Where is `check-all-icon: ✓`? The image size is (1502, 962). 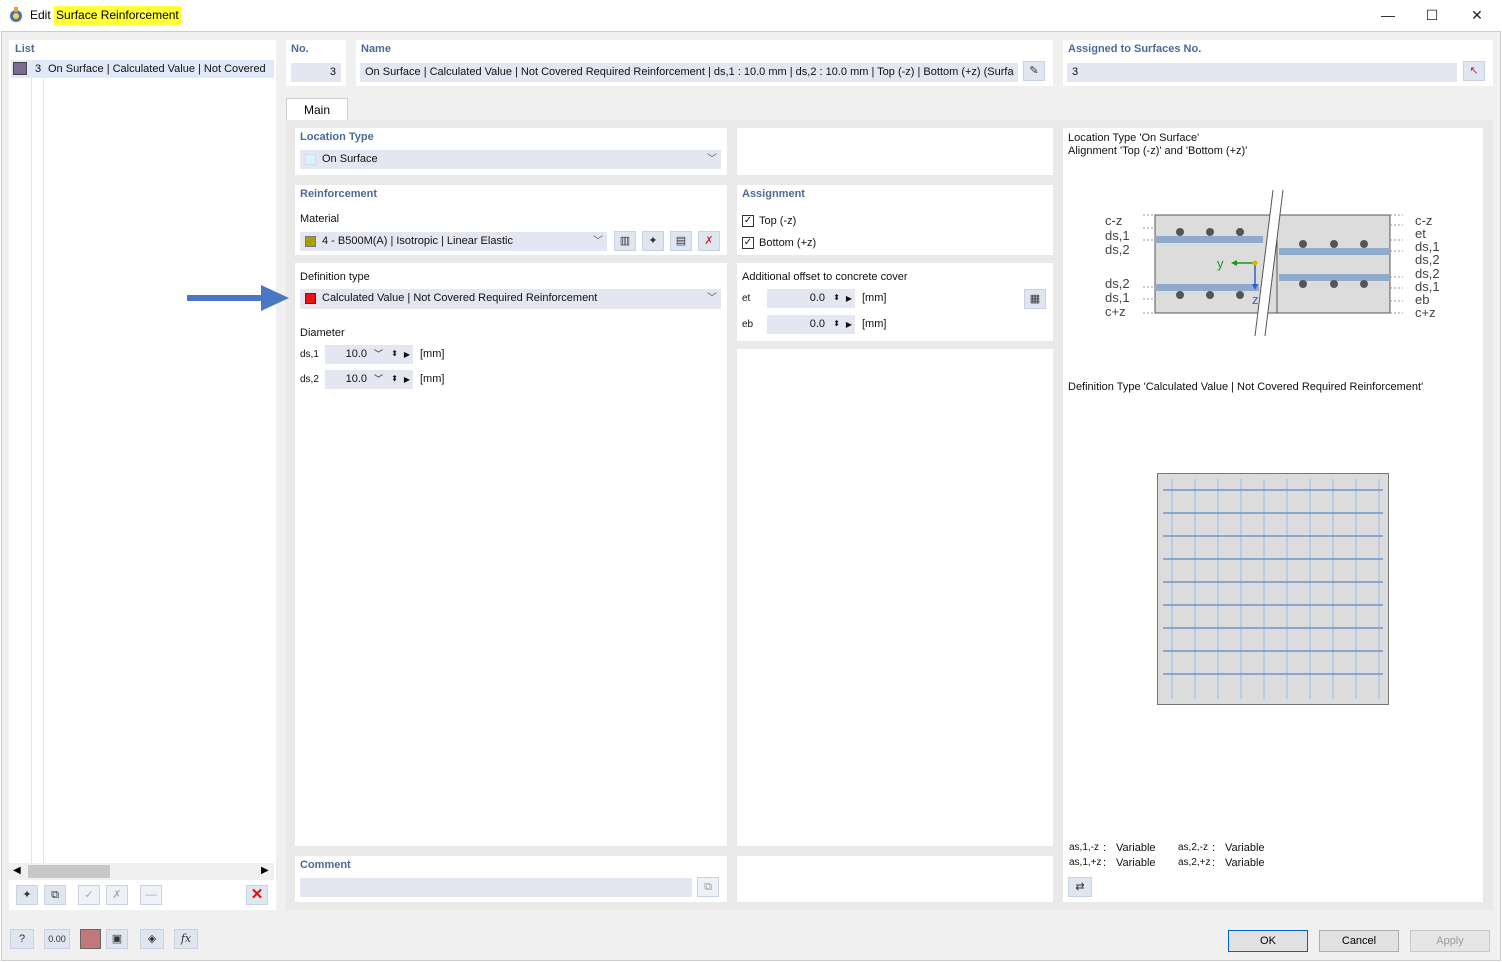 check-all-icon: ✓ is located at coordinates (89, 895).